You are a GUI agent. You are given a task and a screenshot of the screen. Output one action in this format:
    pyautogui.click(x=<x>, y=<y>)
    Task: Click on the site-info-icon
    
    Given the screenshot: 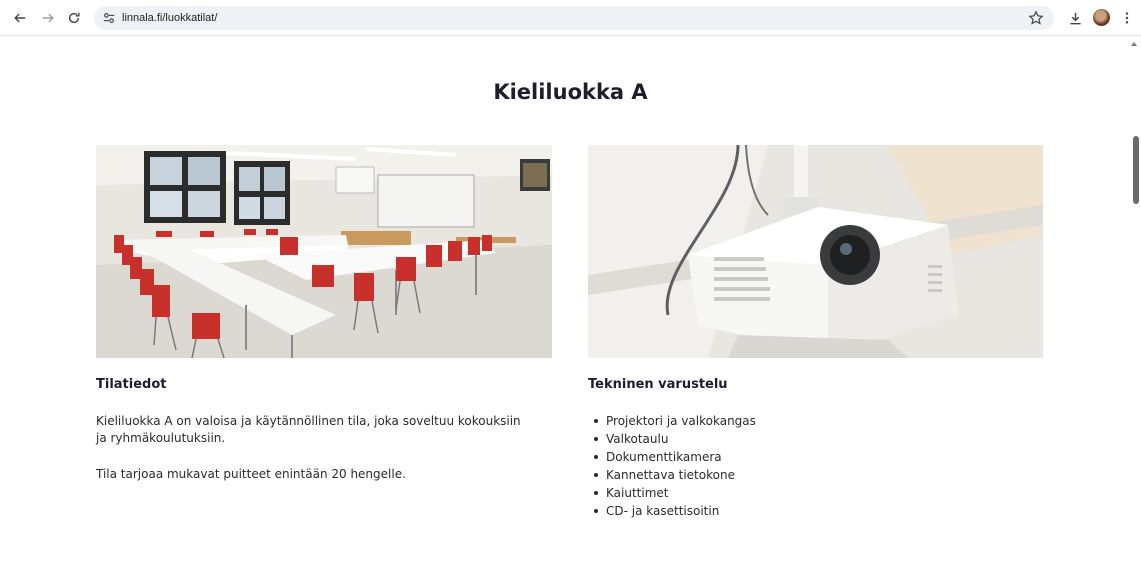 What is the action you would take?
    pyautogui.click(x=109, y=18)
    